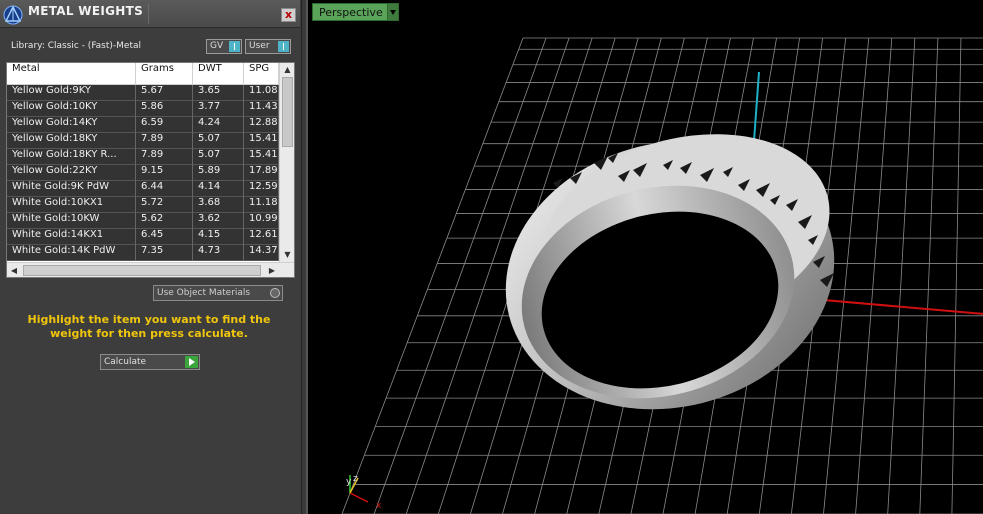 Image resolution: width=983 pixels, height=514 pixels. Describe the element at coordinates (218, 253) in the screenshot. I see `cell-dwt: 4.73` at that location.